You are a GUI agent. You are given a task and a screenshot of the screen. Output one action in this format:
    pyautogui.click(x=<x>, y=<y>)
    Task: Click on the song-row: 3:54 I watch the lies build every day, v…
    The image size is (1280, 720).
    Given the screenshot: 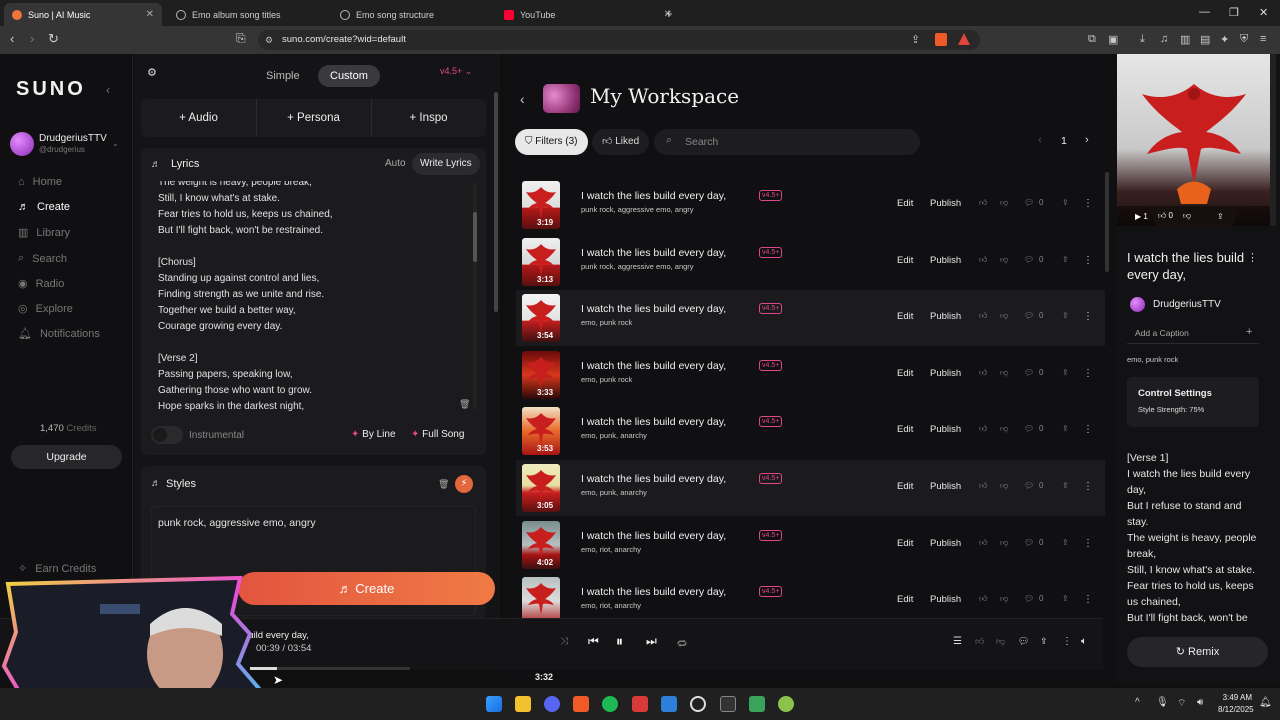 What is the action you would take?
    pyautogui.click(x=810, y=318)
    